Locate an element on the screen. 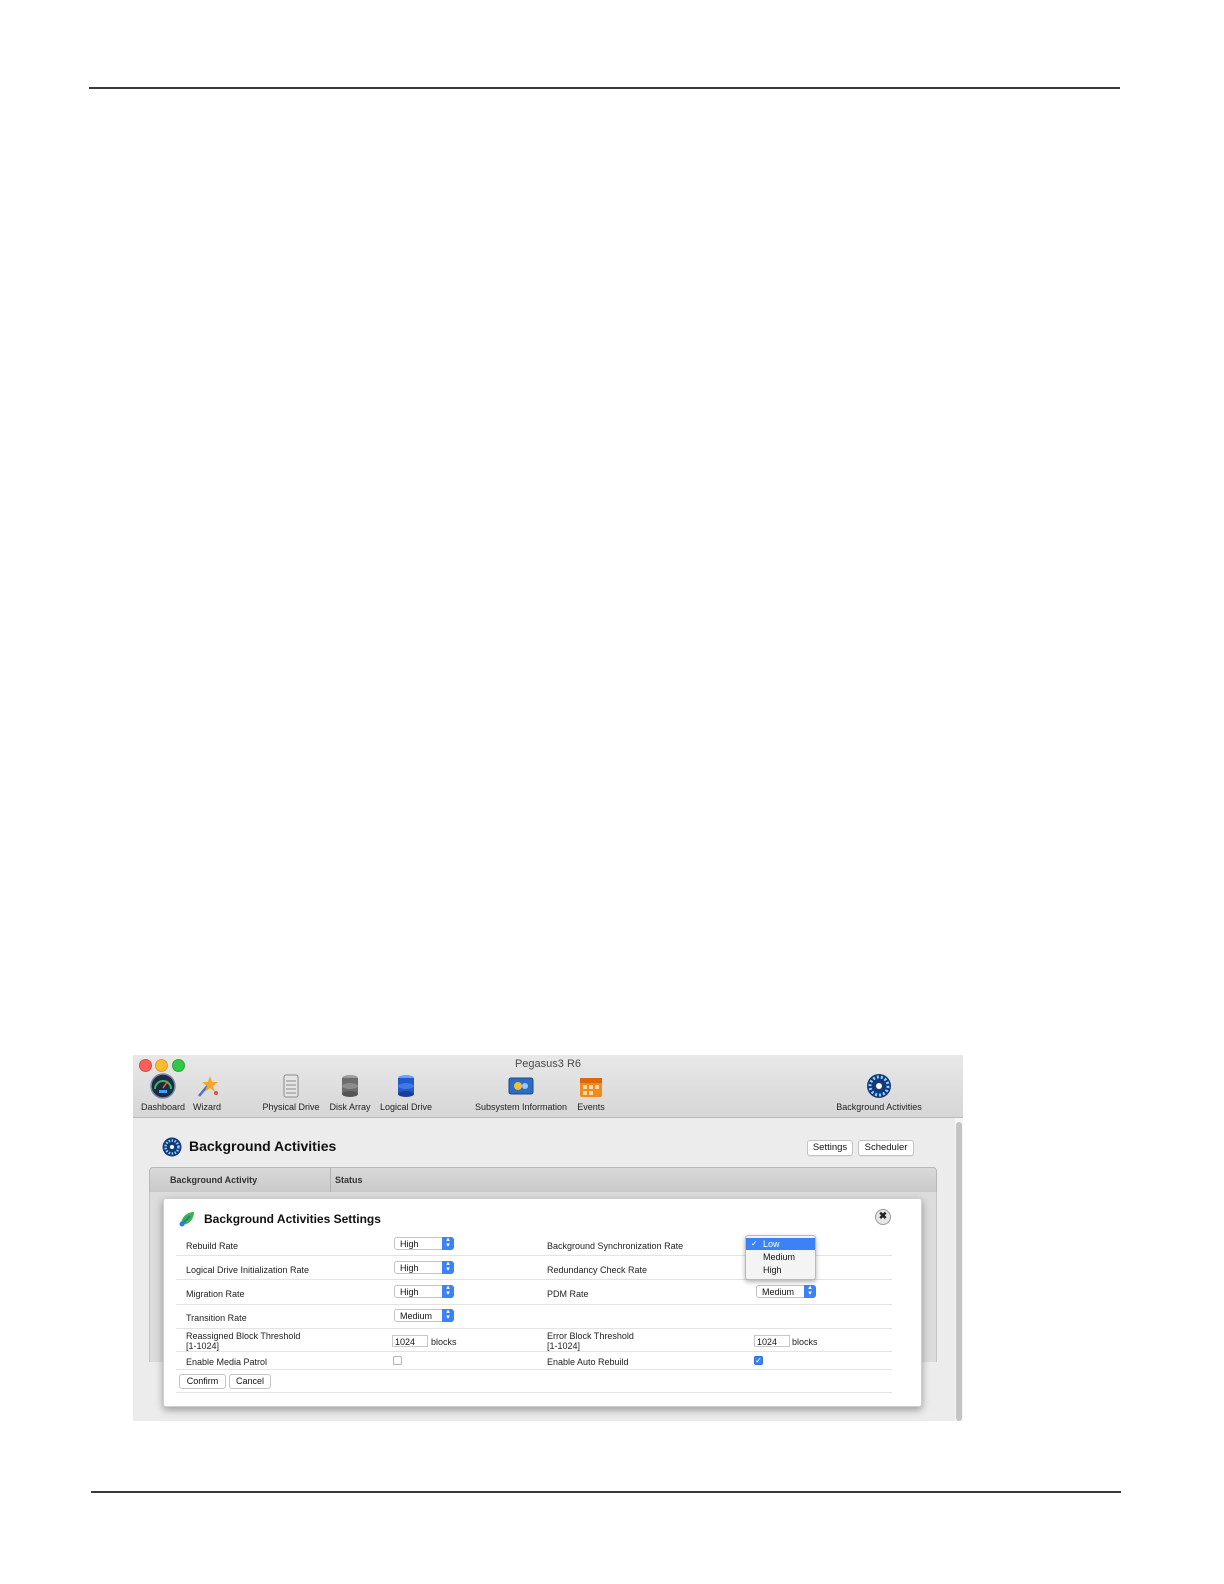  media-patrol-checkbox is located at coordinates (397, 1360).